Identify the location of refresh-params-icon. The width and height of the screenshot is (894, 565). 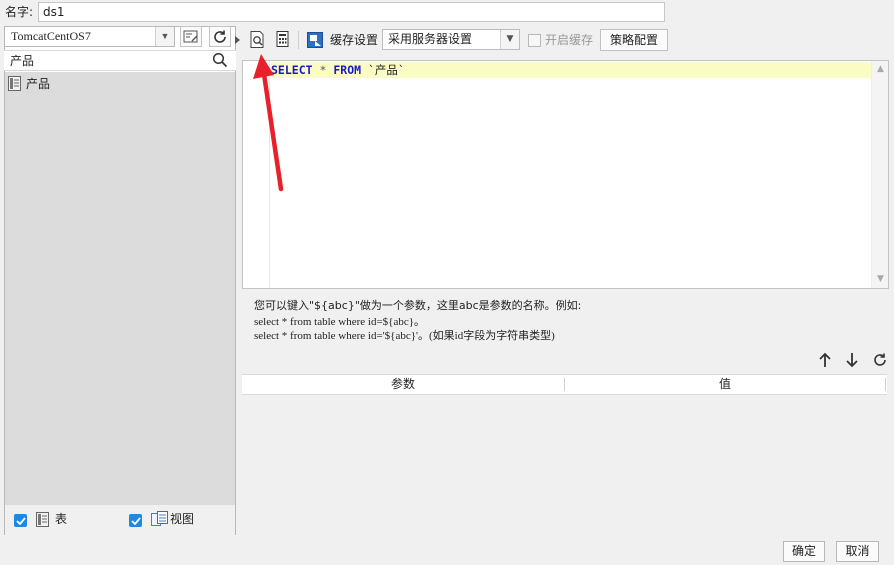
(880, 361).